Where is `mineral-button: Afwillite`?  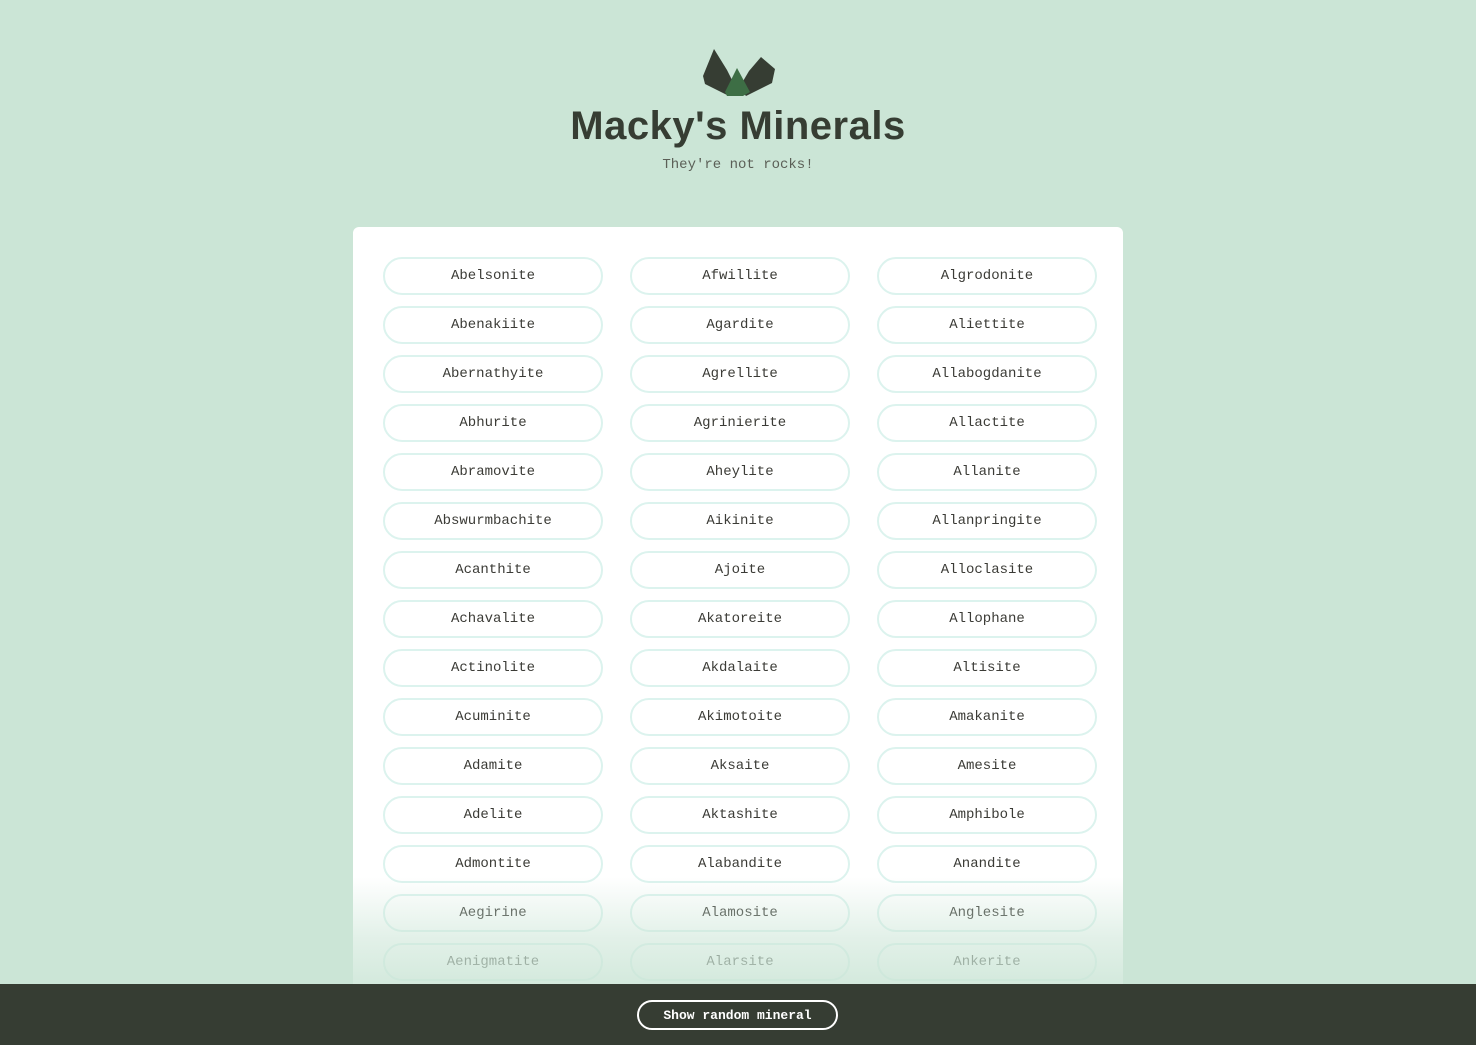
mineral-button: Afwillite is located at coordinates (740, 276).